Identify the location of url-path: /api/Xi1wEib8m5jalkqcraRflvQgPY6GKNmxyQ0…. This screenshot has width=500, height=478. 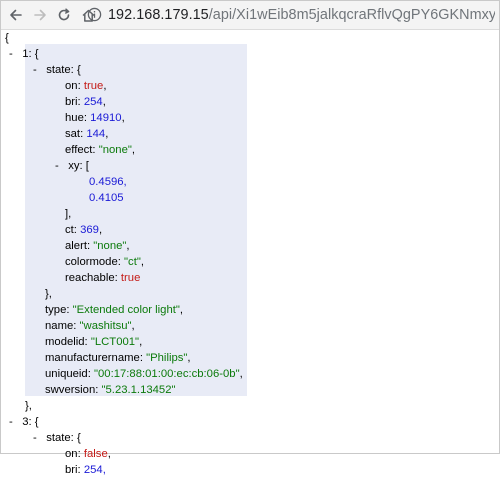
(351, 14).